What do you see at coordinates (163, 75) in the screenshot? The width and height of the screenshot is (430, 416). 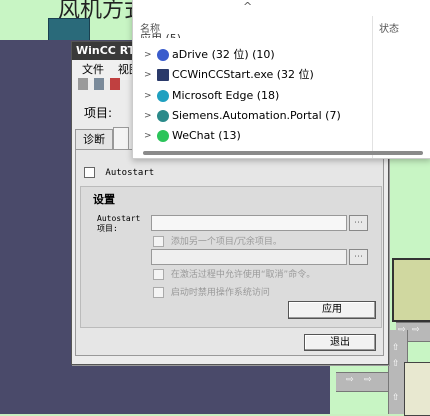 I see `wincc-start-icon` at bounding box center [163, 75].